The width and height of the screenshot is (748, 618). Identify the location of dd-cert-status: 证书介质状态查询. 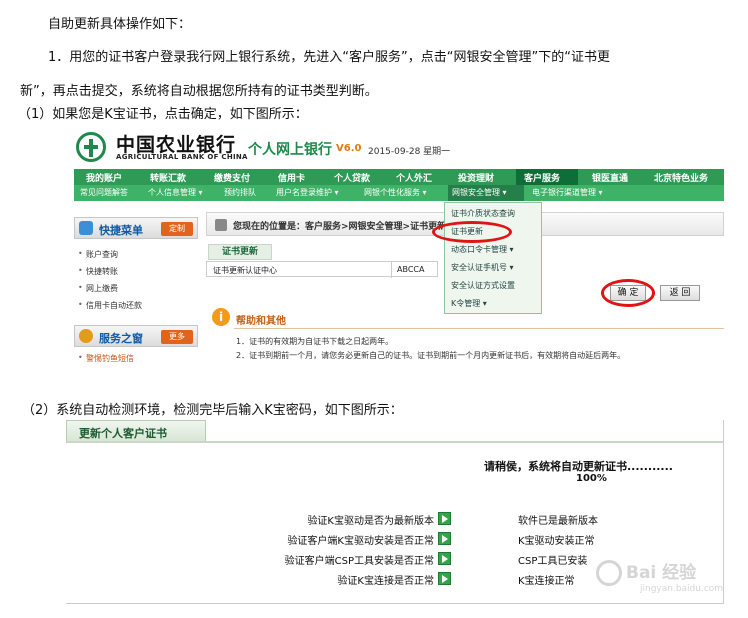
(483, 213).